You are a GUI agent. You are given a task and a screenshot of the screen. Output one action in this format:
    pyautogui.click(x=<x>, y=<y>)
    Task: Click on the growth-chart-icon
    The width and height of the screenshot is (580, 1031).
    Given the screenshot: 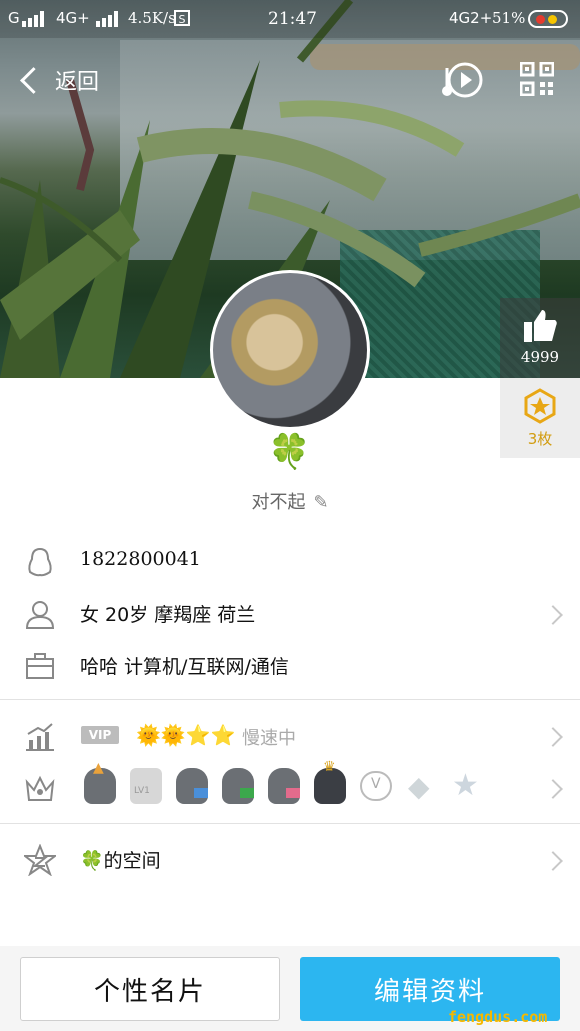 What is the action you would take?
    pyautogui.click(x=40, y=737)
    